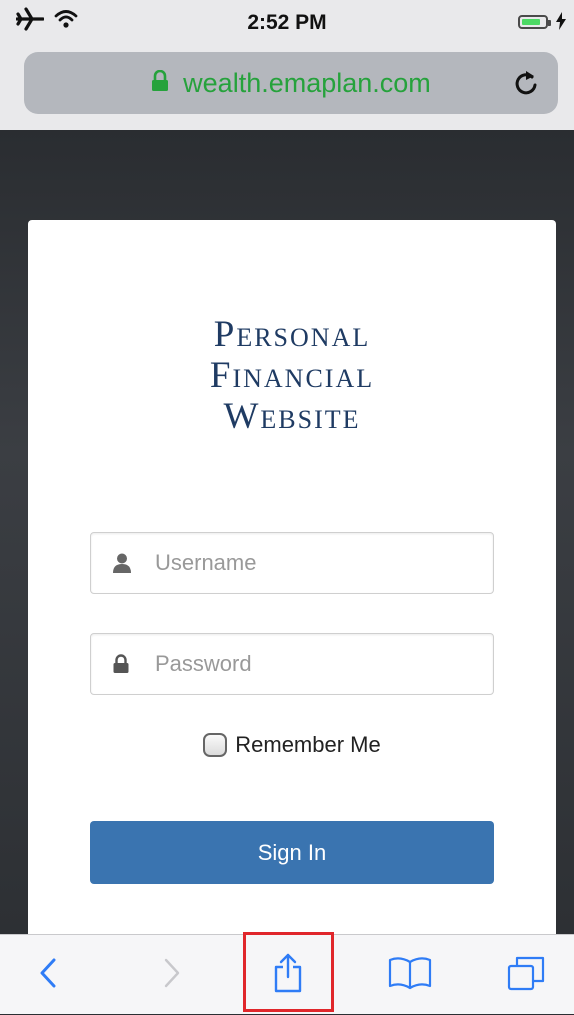 The width and height of the screenshot is (574, 1015). Describe the element at coordinates (315, 563) in the screenshot. I see `username-input` at that location.